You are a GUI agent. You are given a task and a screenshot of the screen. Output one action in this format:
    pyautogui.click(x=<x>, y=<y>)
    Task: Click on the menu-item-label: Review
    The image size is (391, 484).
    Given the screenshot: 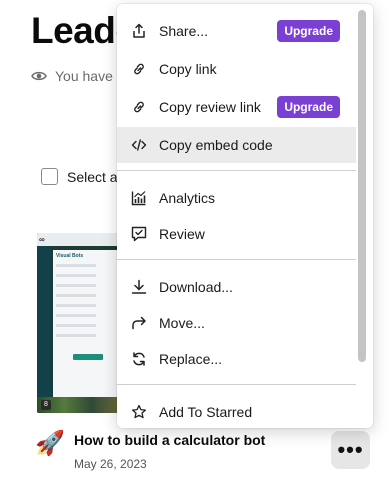 What is the action you would take?
    pyautogui.click(x=182, y=234)
    